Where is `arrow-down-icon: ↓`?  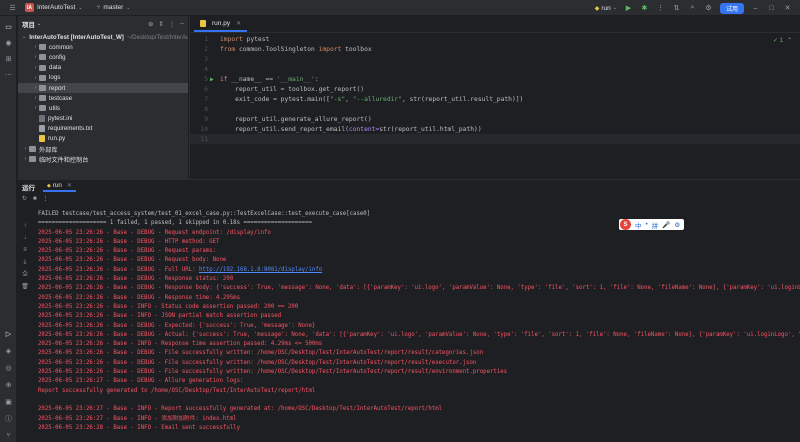 arrow-down-icon: ↓ is located at coordinates (25, 238).